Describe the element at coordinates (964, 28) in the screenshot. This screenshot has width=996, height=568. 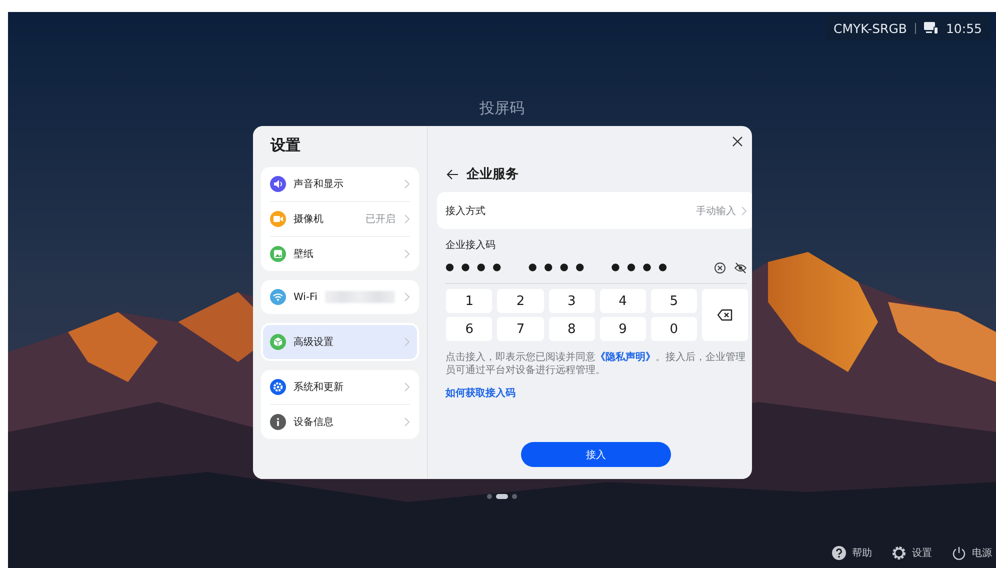
I see `clock: 10:55` at that location.